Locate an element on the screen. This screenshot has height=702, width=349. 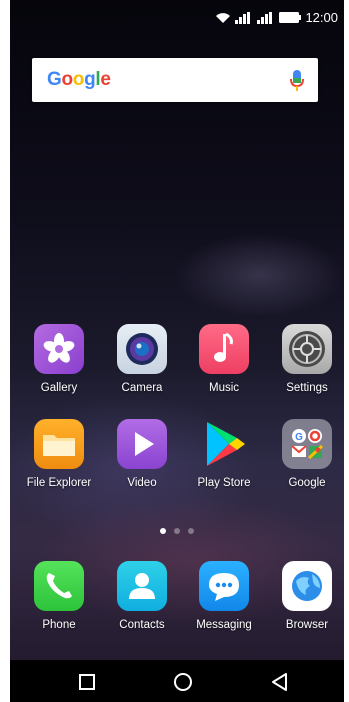
folder-icon is located at coordinates (59, 444).